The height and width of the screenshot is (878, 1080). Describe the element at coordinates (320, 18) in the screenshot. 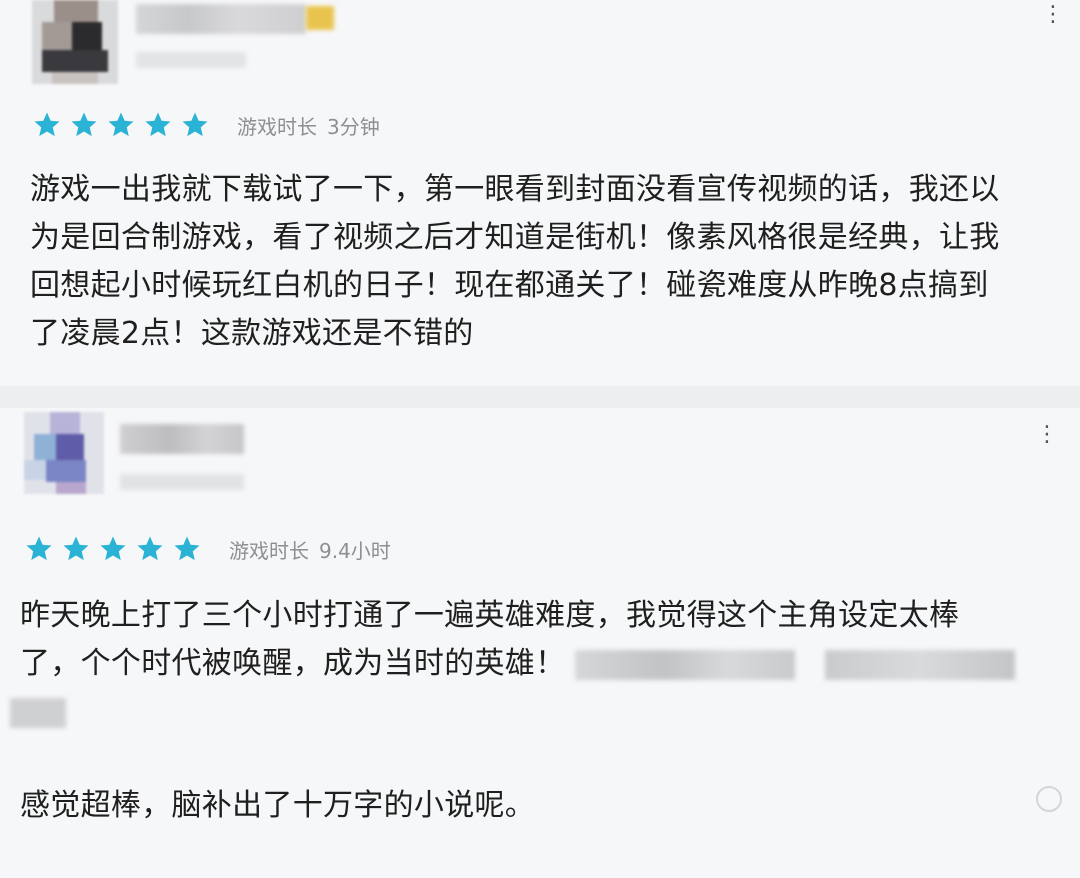

I see `user-badge` at that location.